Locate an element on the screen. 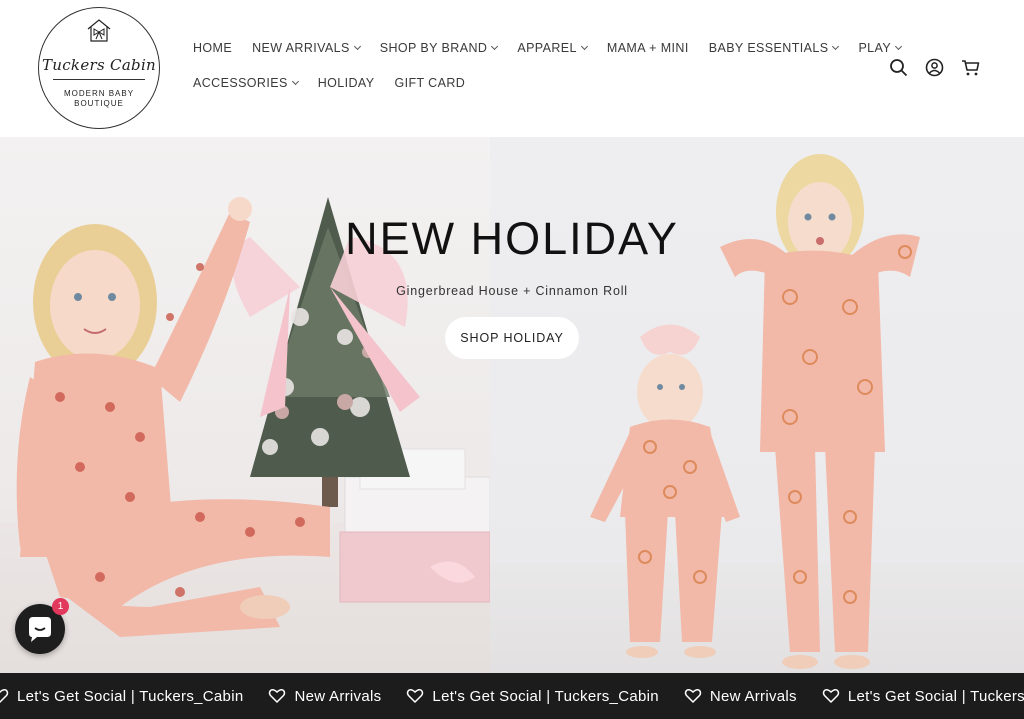 Image resolution: width=1024 pixels, height=719 pixels. brand-logo: Tuckers Cabin MODERN BABY BOUTIQUE is located at coordinates (99, 68).